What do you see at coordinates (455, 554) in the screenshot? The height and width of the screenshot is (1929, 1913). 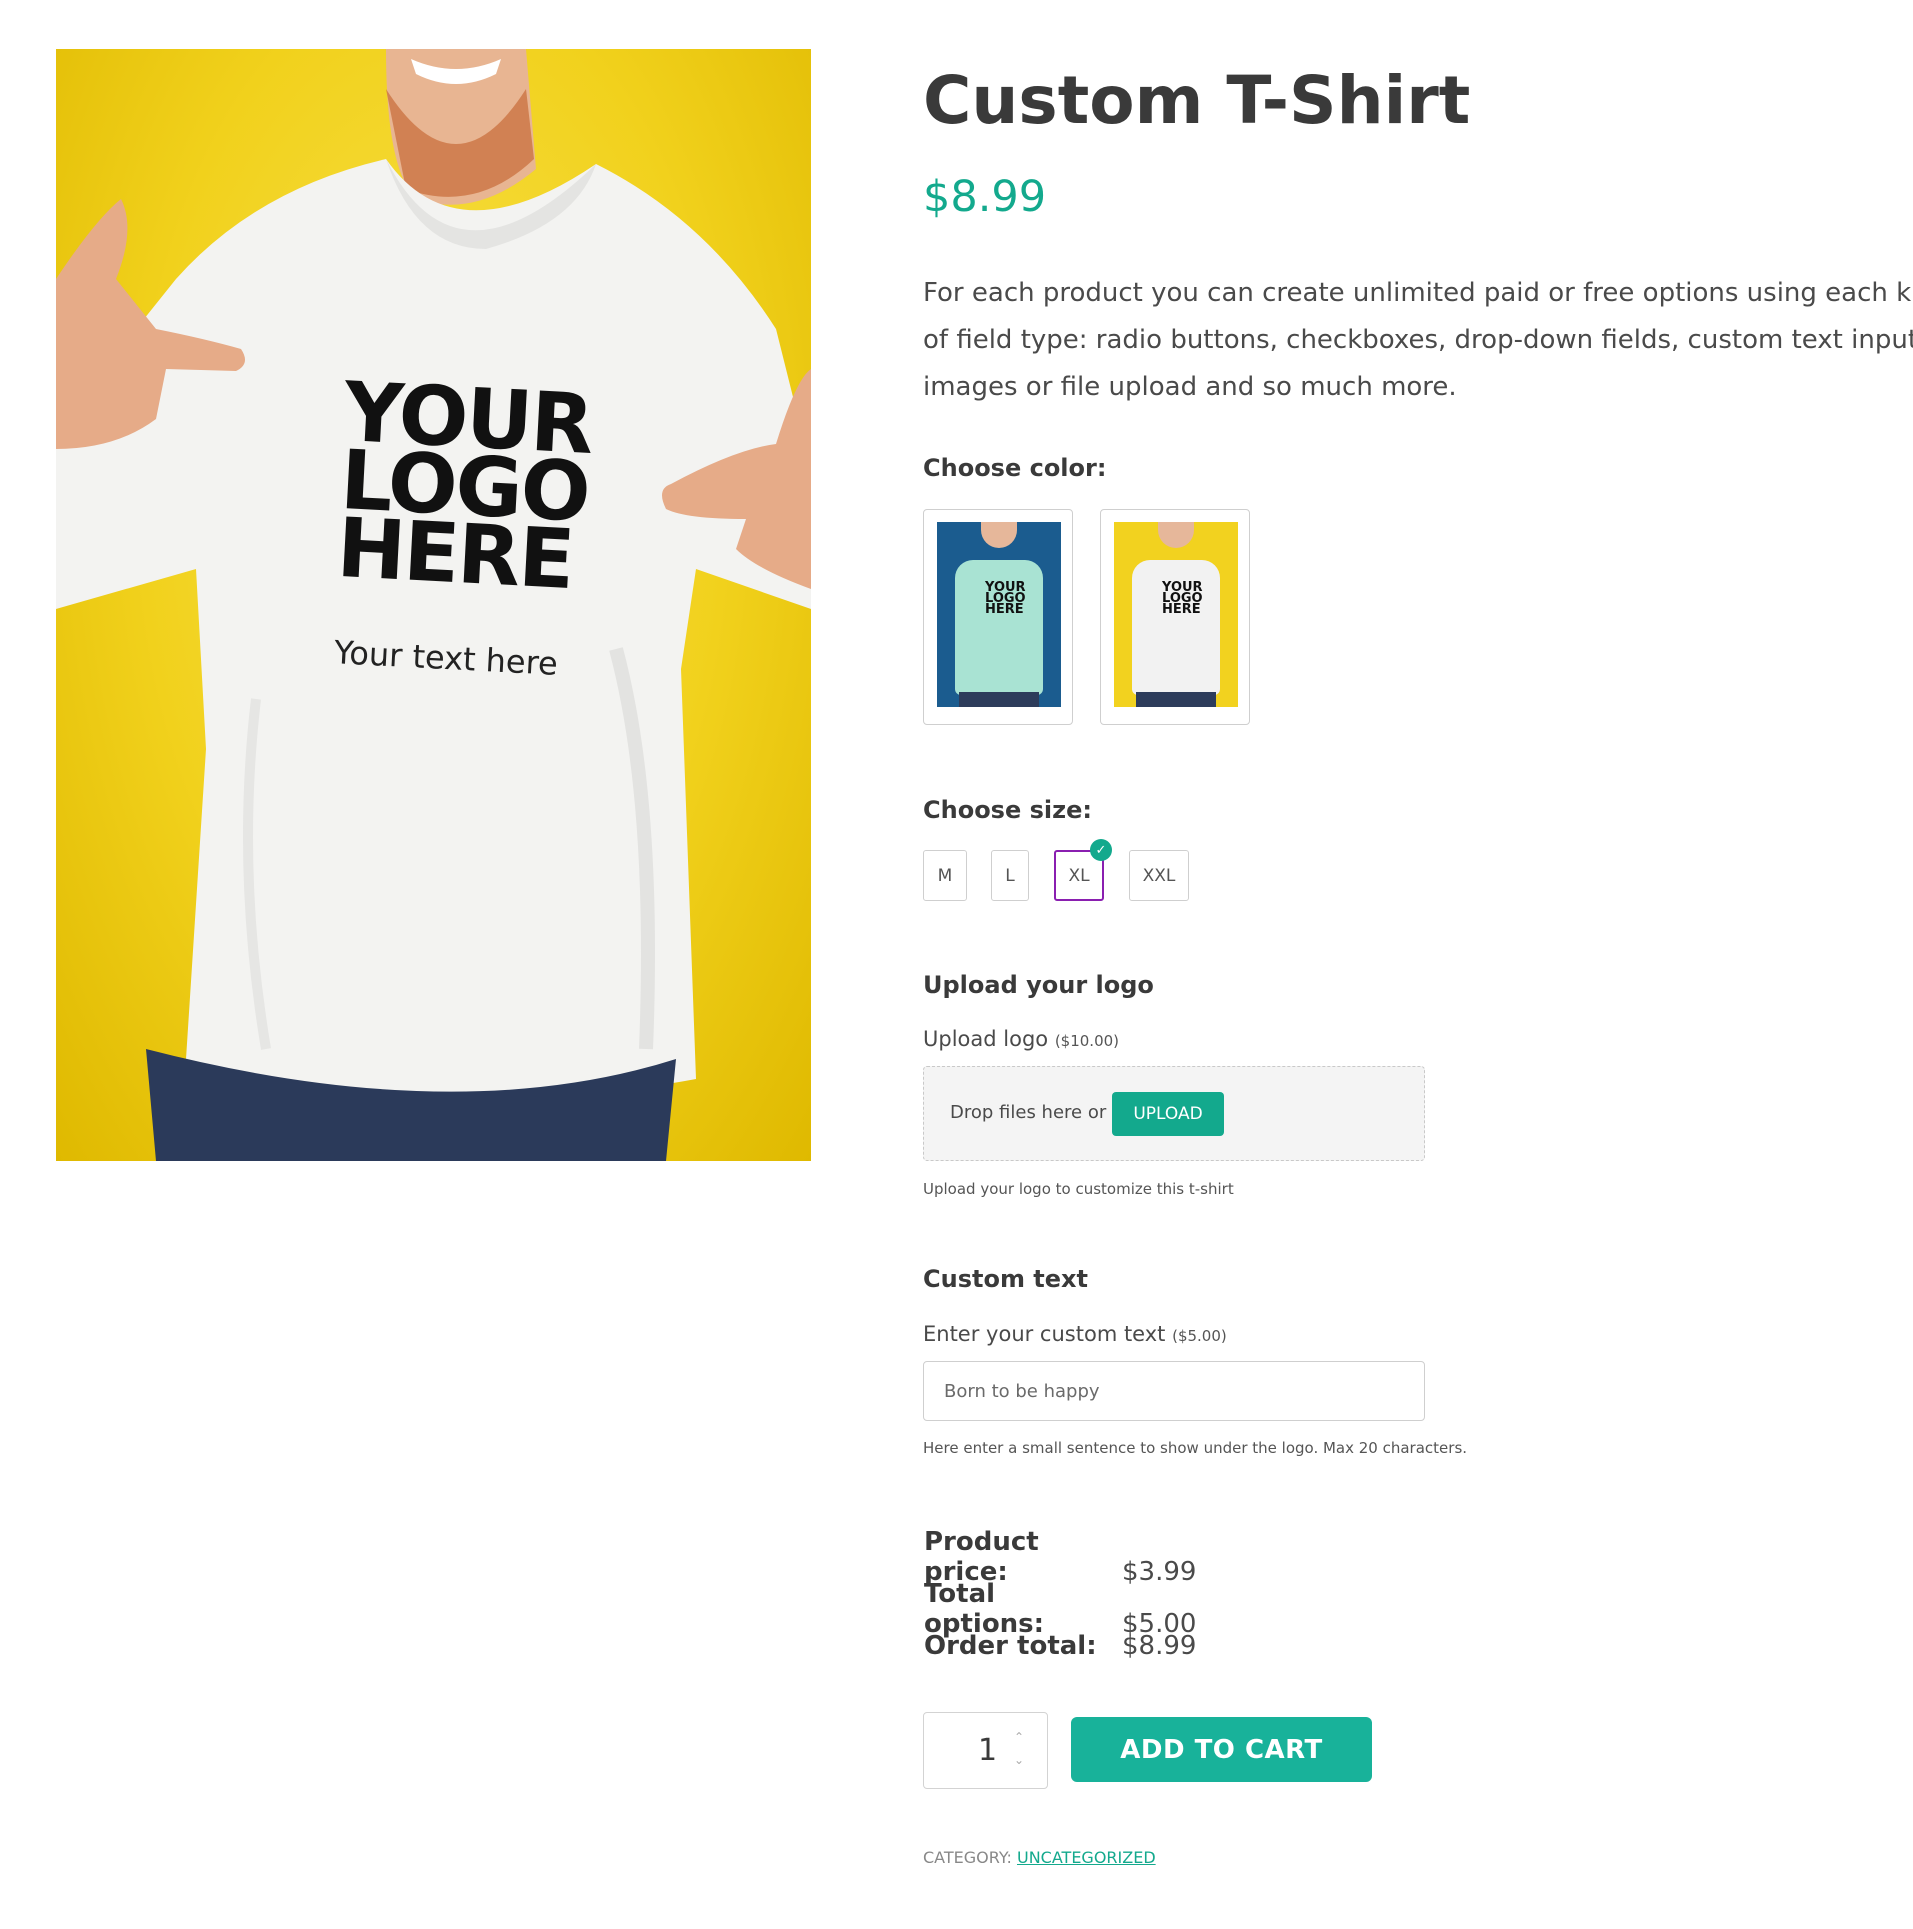 I see `logo-line: HERE` at bounding box center [455, 554].